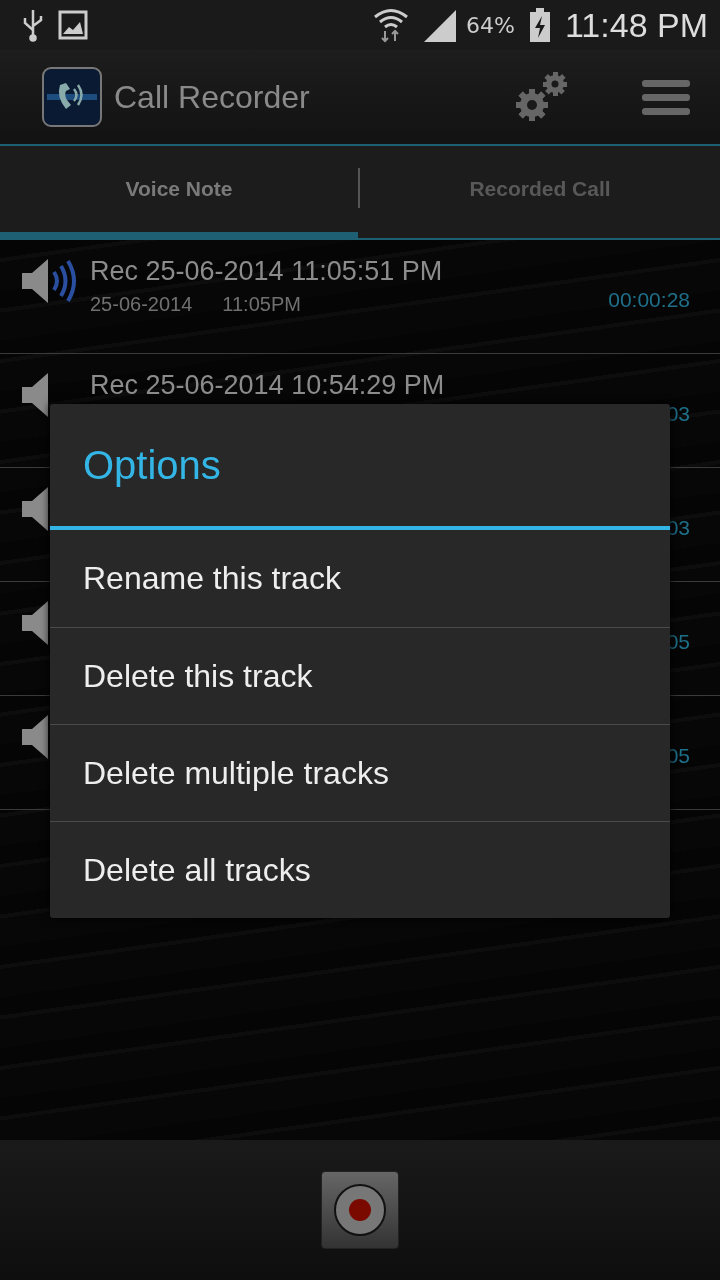  What do you see at coordinates (212, 97) in the screenshot?
I see `app-title: Call Recorder` at bounding box center [212, 97].